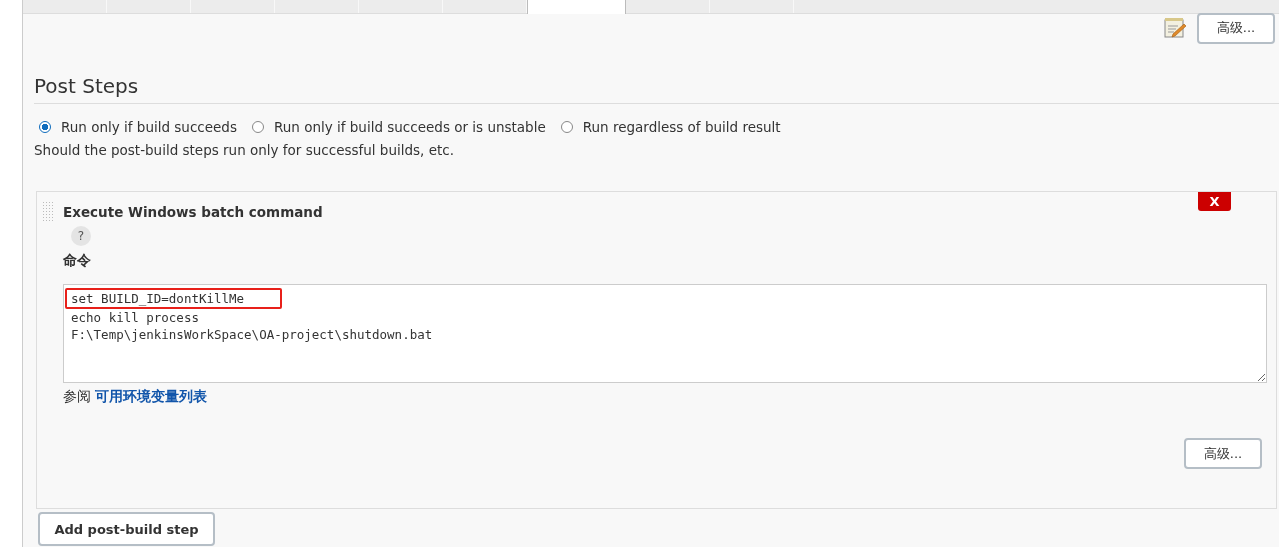 The width and height of the screenshot is (1279, 547). What do you see at coordinates (126, 529) in the screenshot?
I see `add-step-button: Add post-build step` at bounding box center [126, 529].